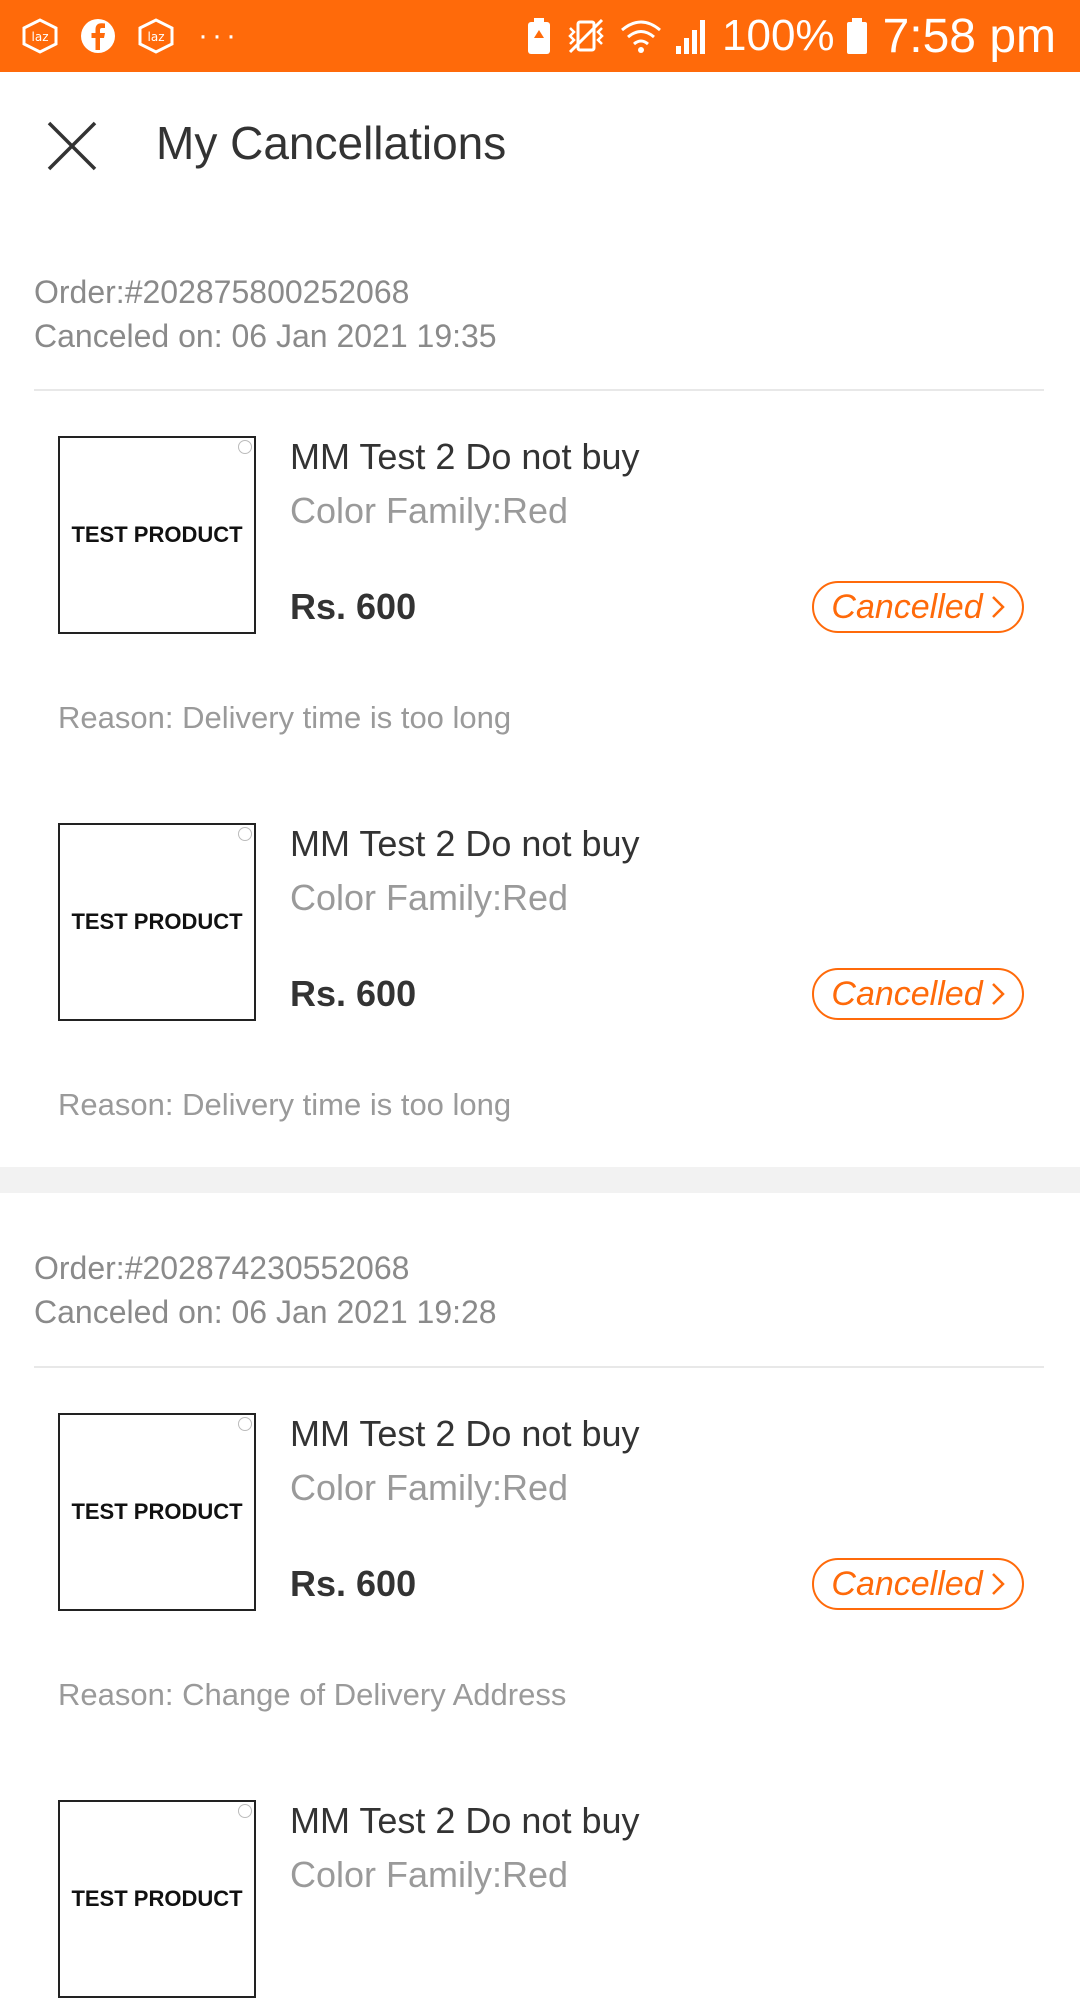 This screenshot has width=1080, height=1998. Describe the element at coordinates (857, 36) in the screenshot. I see `battery-icon` at that location.